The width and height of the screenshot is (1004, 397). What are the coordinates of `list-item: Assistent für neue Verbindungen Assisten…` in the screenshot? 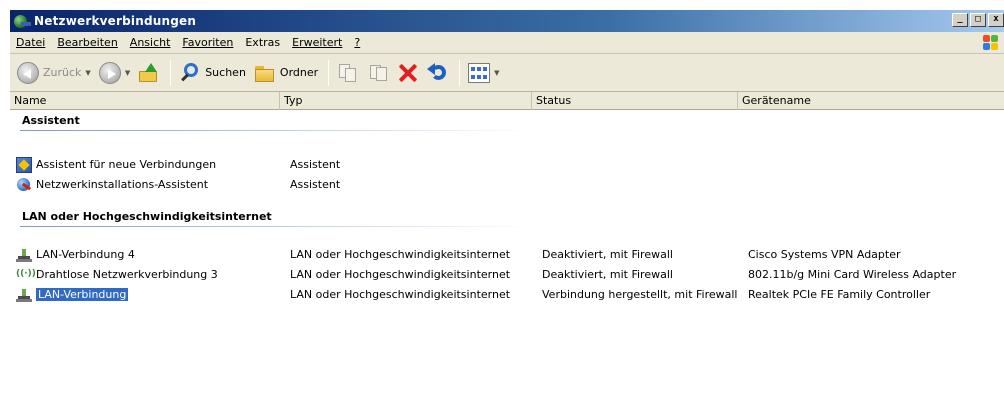 It's located at (507, 165).